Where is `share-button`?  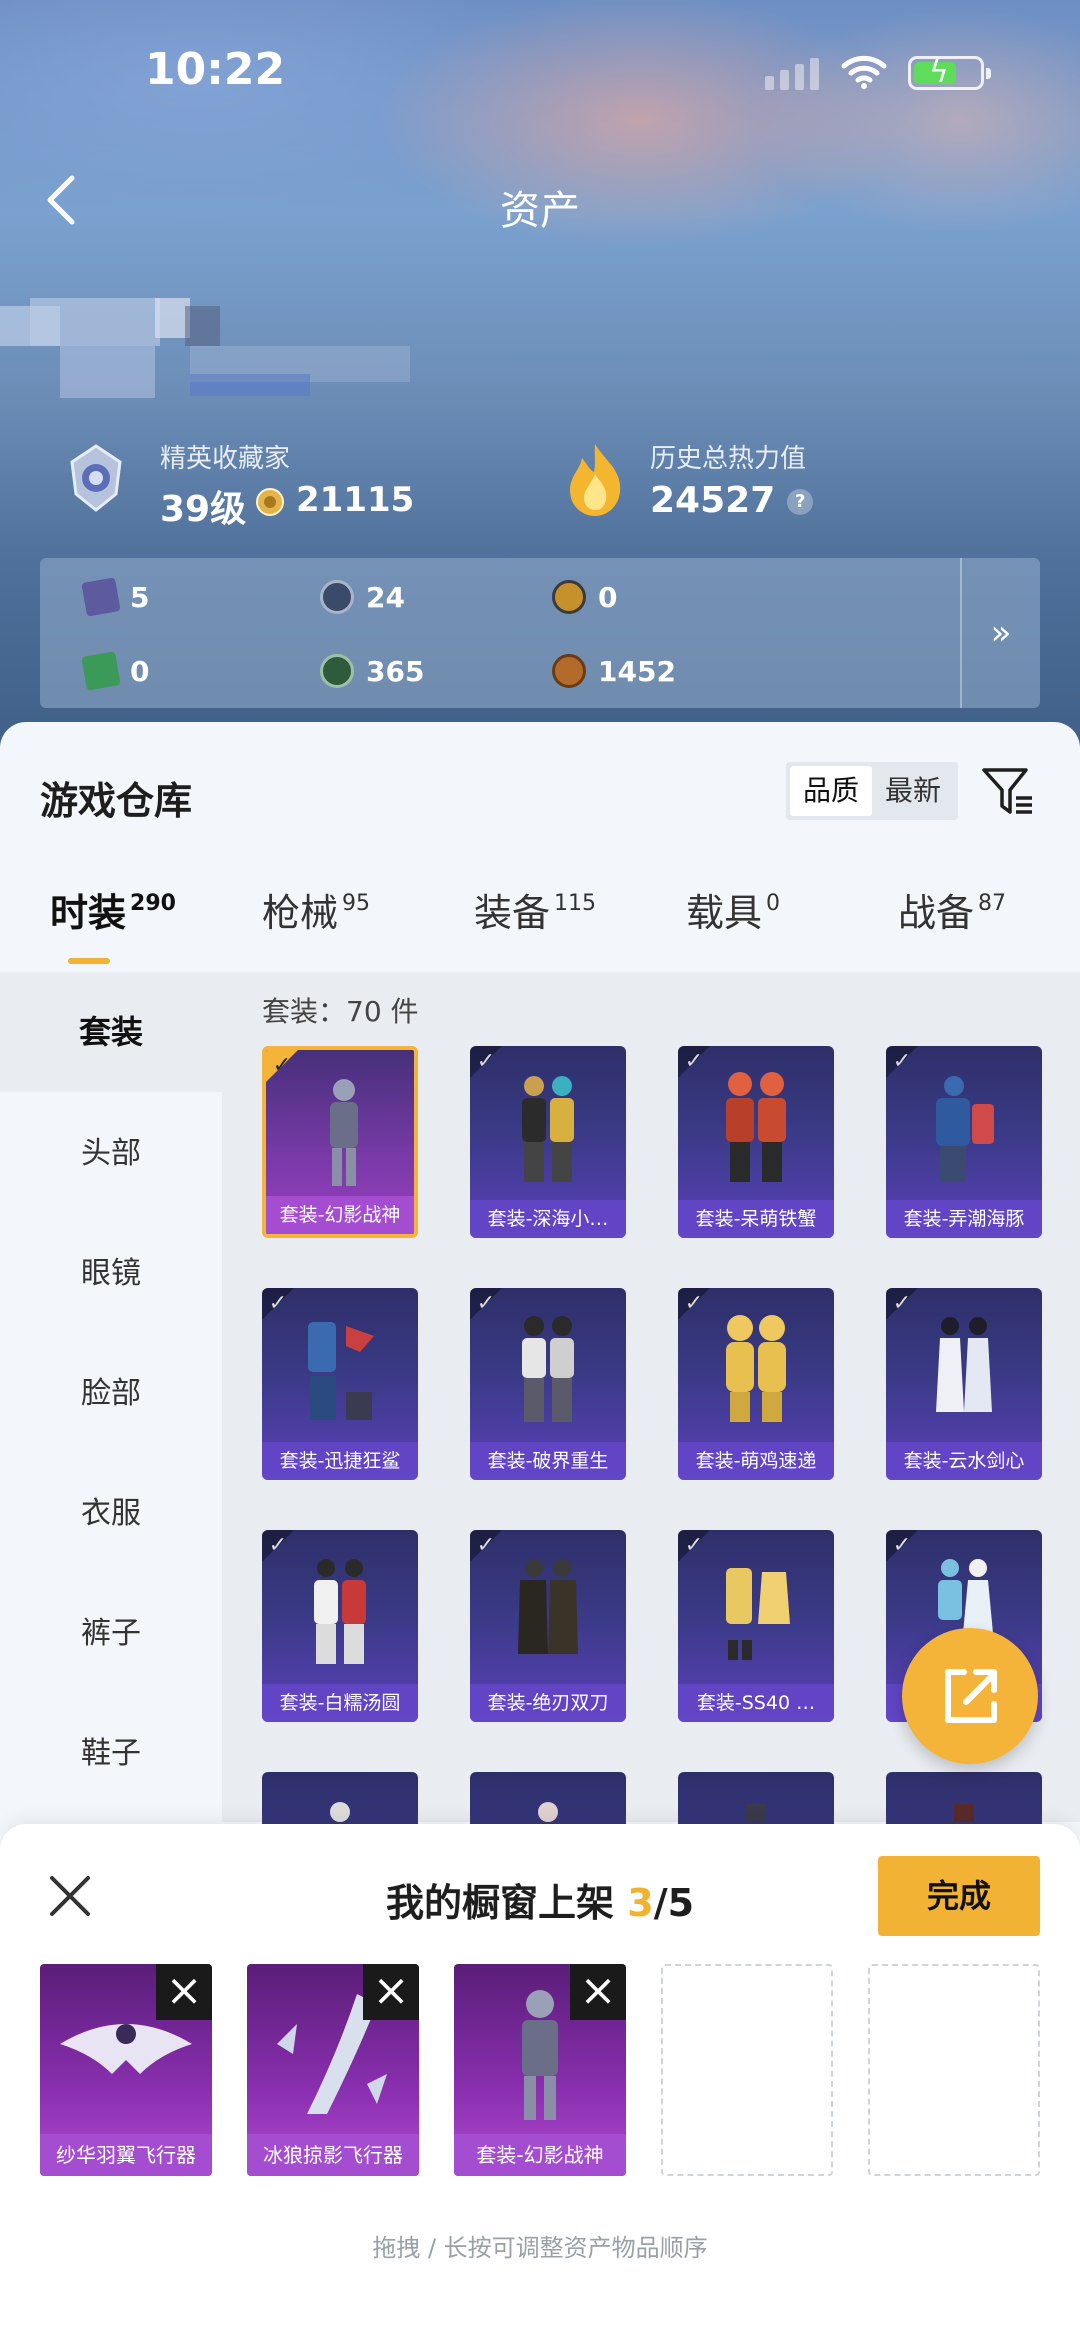 share-button is located at coordinates (970, 1696).